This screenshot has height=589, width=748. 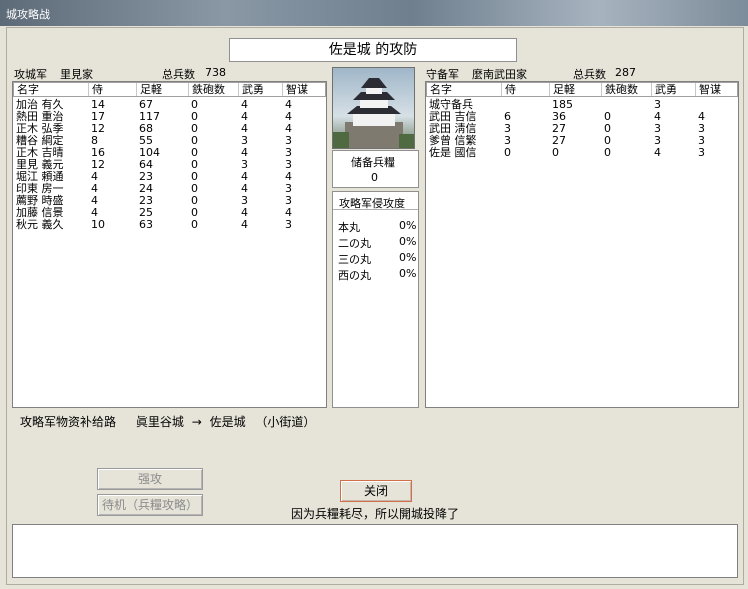 I want to click on attack-total: 738, so click(x=215, y=72).